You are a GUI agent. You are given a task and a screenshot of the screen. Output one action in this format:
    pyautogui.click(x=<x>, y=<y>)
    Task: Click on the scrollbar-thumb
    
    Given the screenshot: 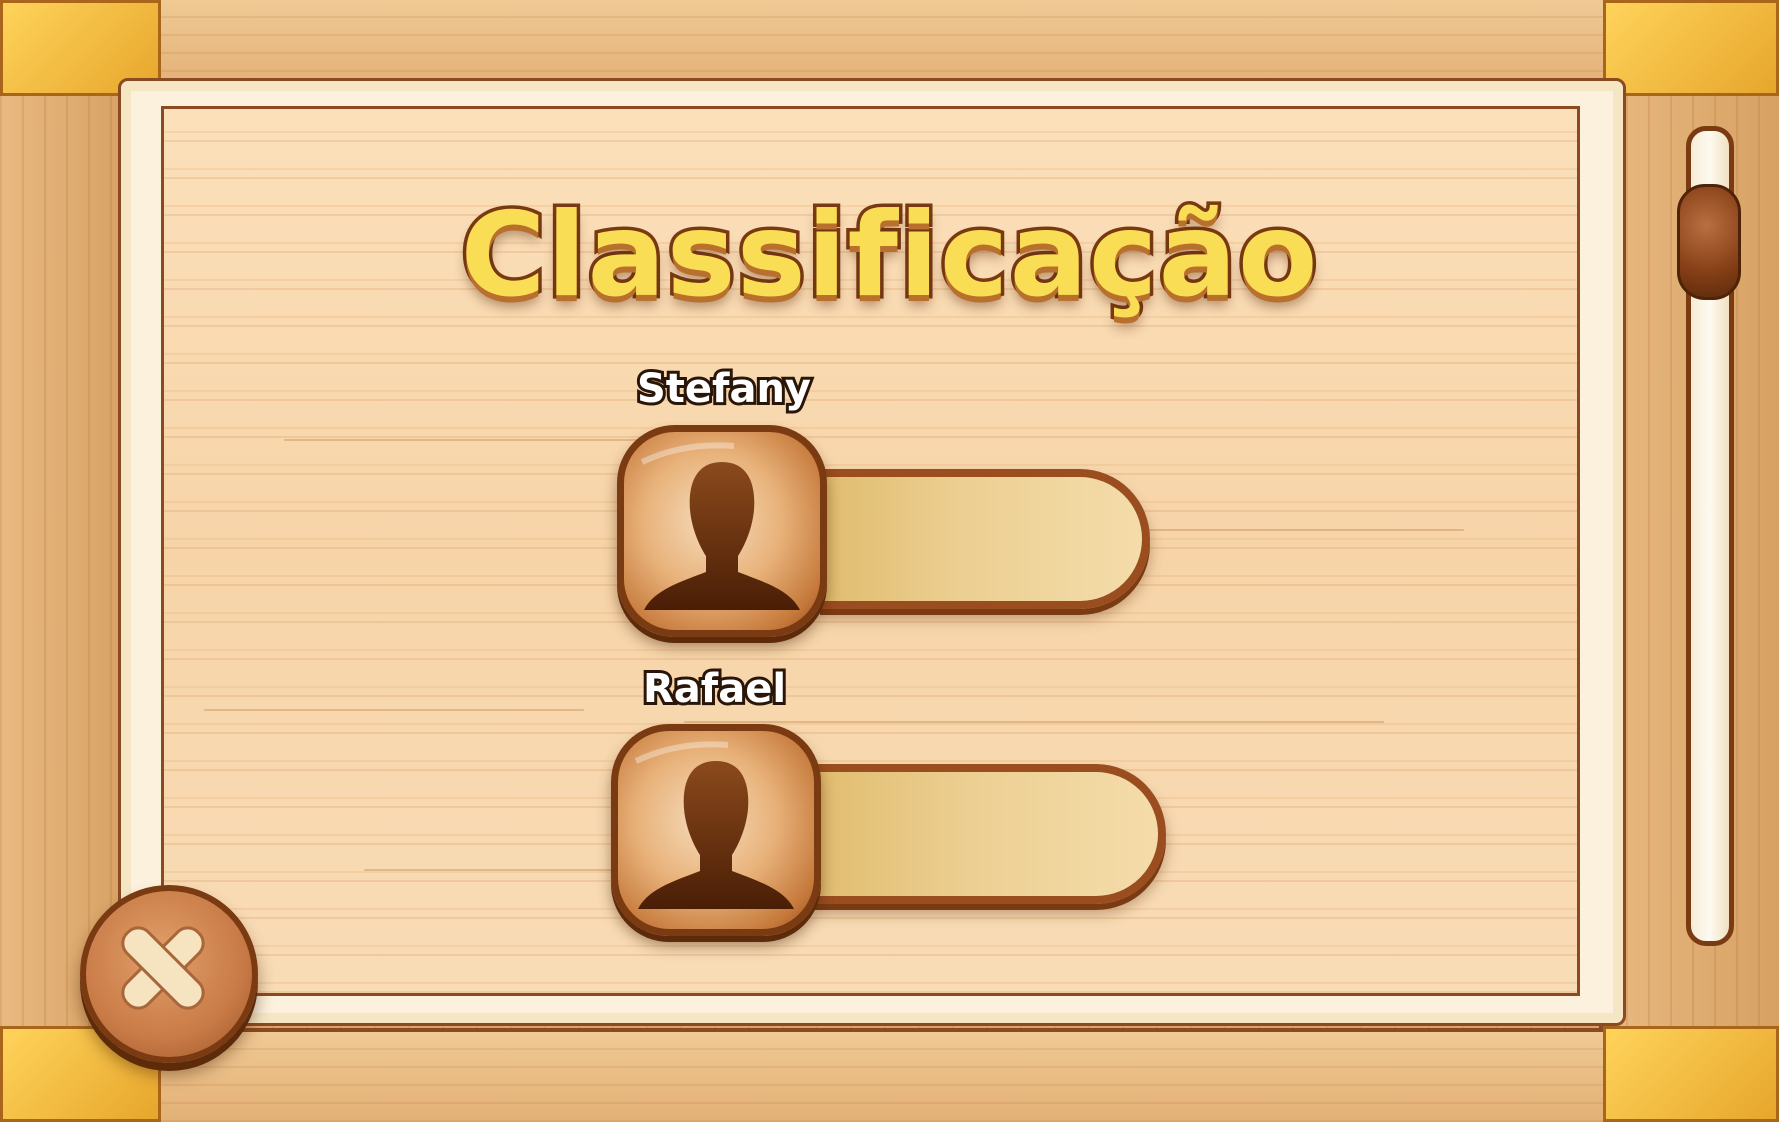 What is the action you would take?
    pyautogui.click(x=1709, y=242)
    